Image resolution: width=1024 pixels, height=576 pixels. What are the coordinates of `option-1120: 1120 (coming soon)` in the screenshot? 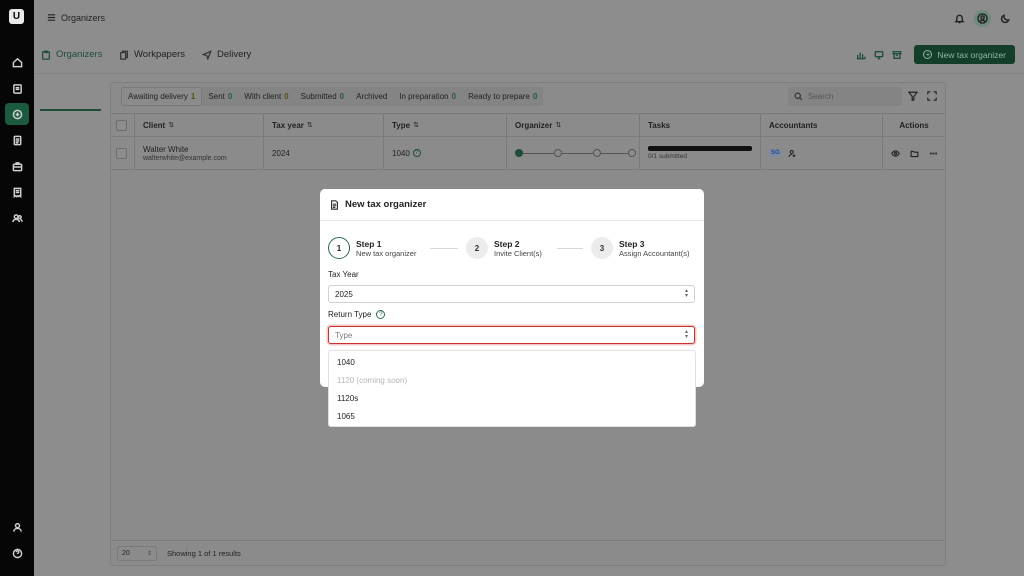 It's located at (372, 380).